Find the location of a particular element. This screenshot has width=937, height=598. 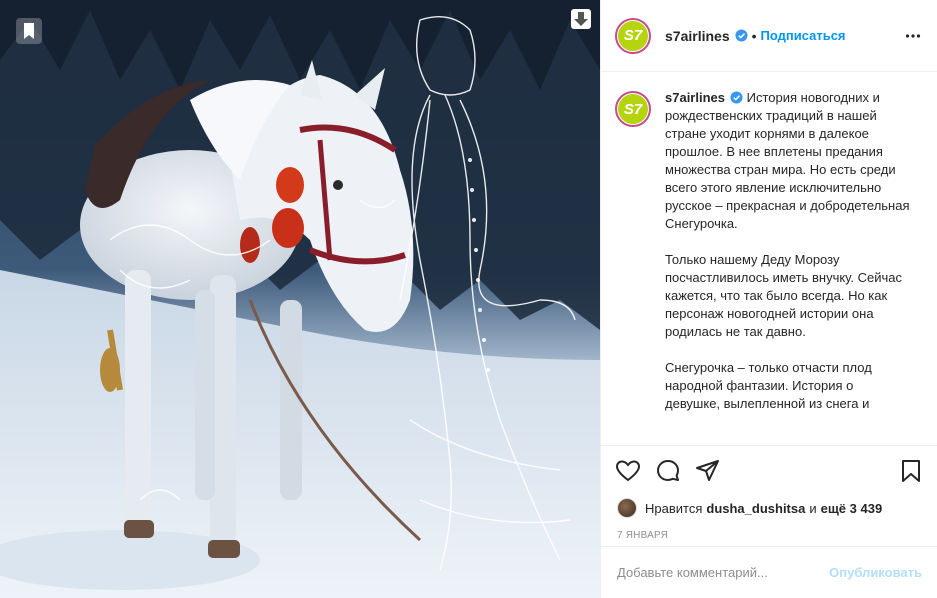

more-options-icon is located at coordinates (913, 36).